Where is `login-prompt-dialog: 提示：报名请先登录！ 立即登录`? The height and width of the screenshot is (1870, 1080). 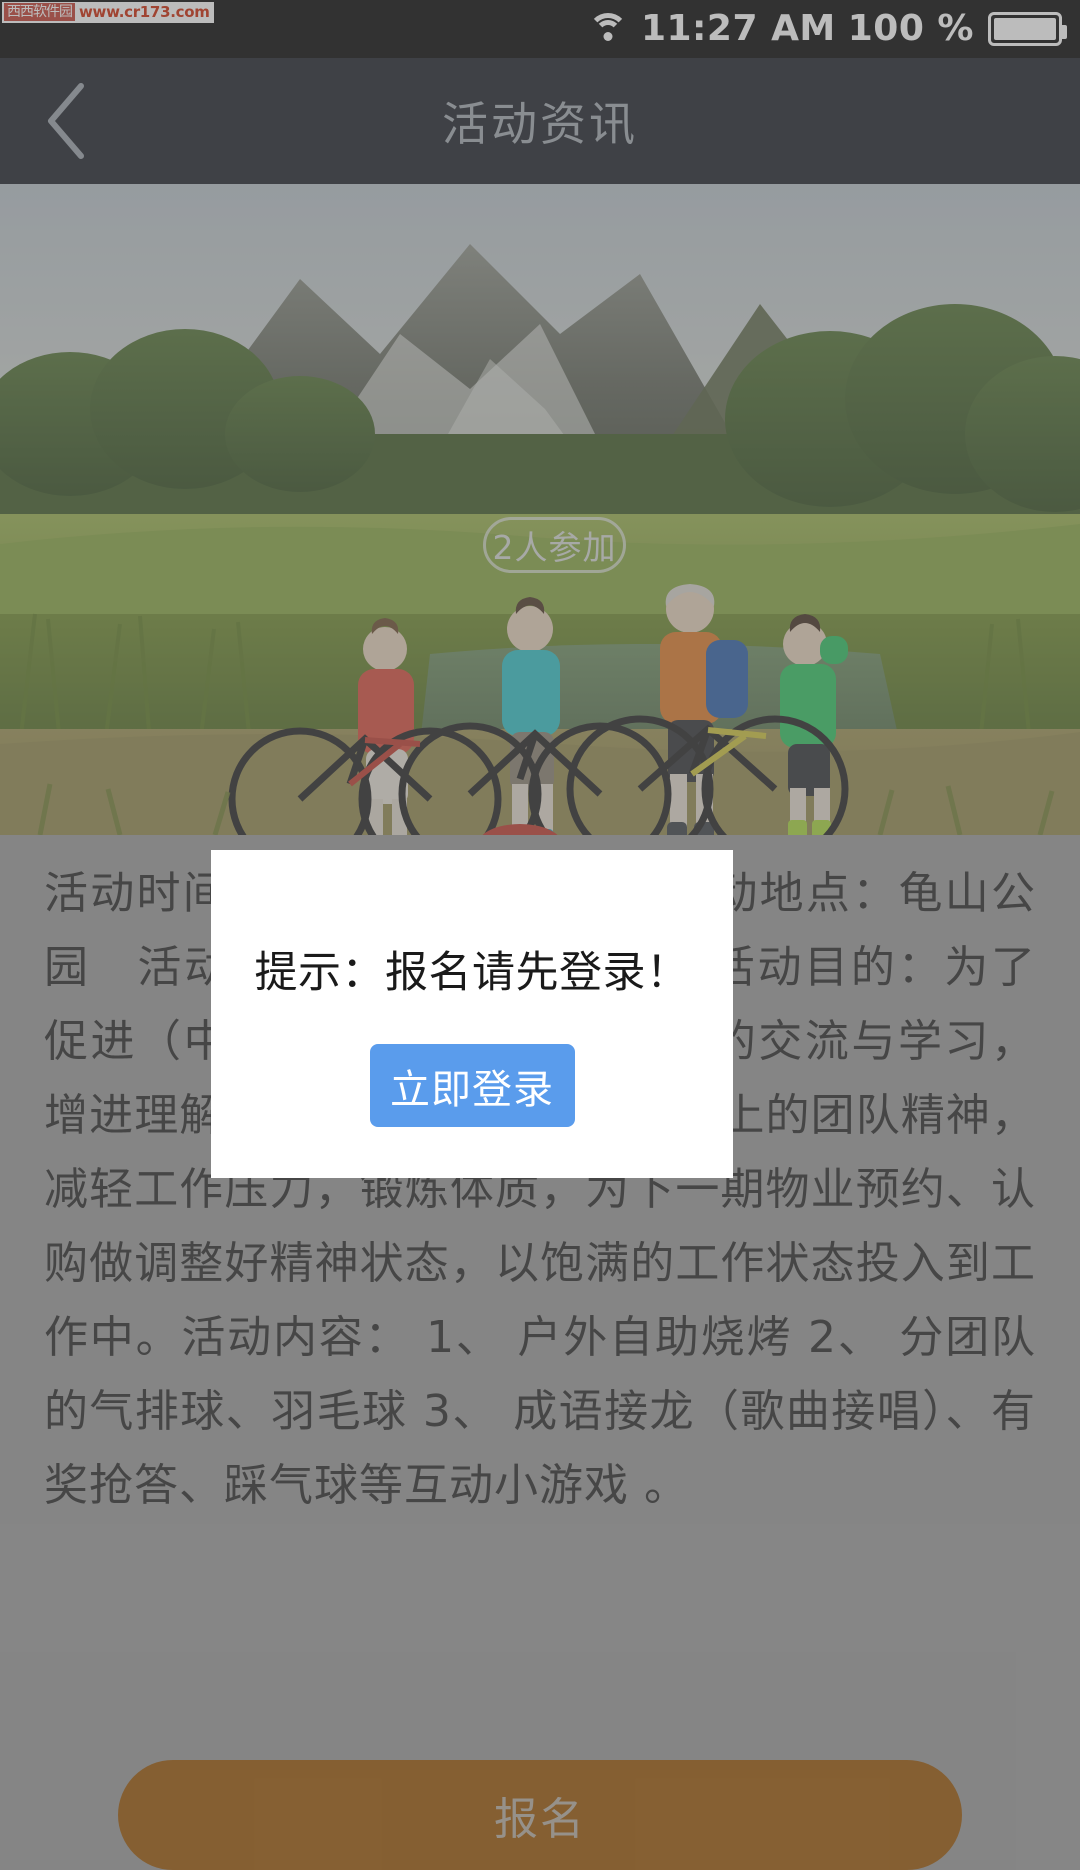 login-prompt-dialog: 提示：报名请先登录！ 立即登录 is located at coordinates (472, 1014).